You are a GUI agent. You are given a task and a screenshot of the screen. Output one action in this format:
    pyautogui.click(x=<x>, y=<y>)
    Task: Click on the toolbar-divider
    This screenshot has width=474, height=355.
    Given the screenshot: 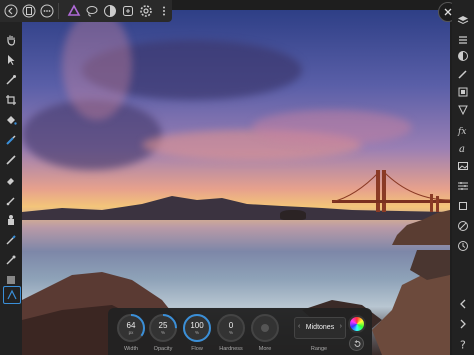 What is the action you would take?
    pyautogui.click(x=59, y=11)
    